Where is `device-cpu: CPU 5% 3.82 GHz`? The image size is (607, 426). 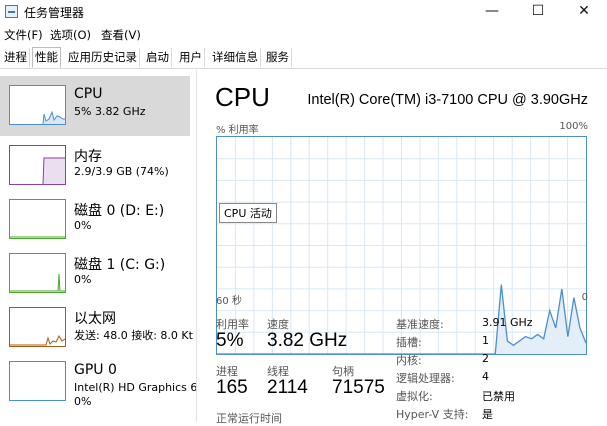
device-cpu: CPU 5% 3.82 GHz is located at coordinates (95, 106).